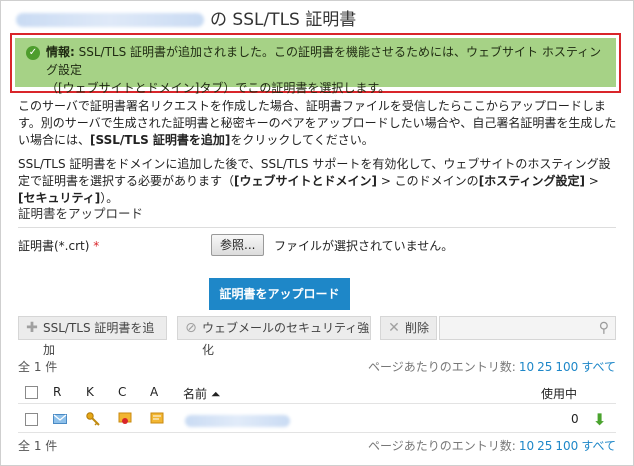  What do you see at coordinates (93, 419) in the screenshot?
I see `key-icon` at bounding box center [93, 419].